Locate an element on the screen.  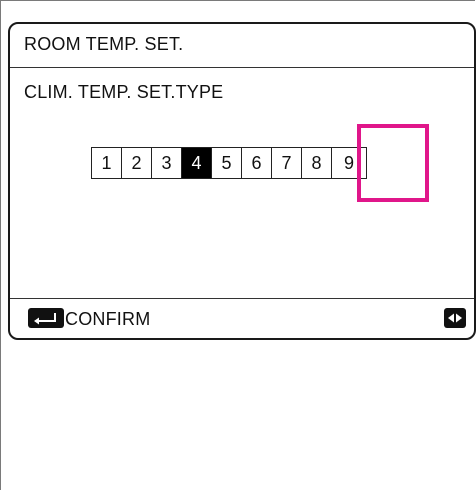
type-option-5: 5 is located at coordinates (226, 163).